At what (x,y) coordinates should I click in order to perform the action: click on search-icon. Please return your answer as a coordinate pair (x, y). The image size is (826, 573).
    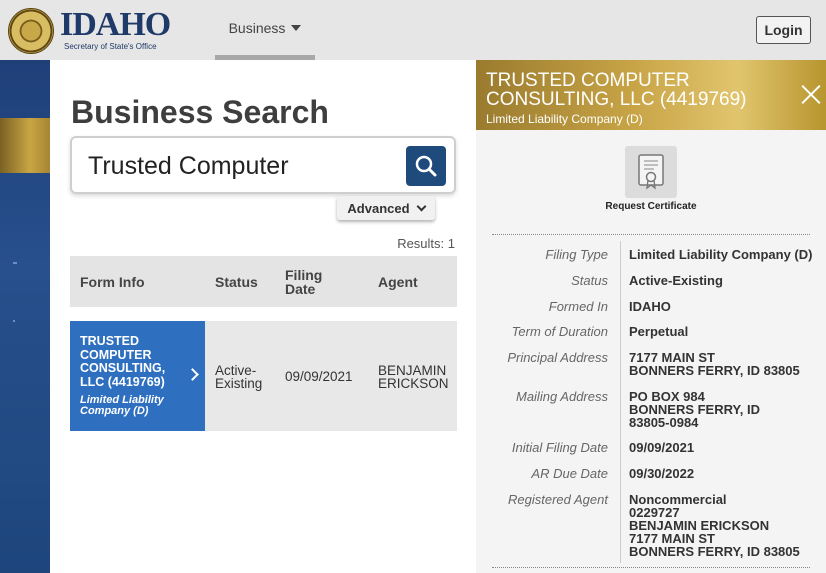
    Looking at the image, I should click on (426, 166).